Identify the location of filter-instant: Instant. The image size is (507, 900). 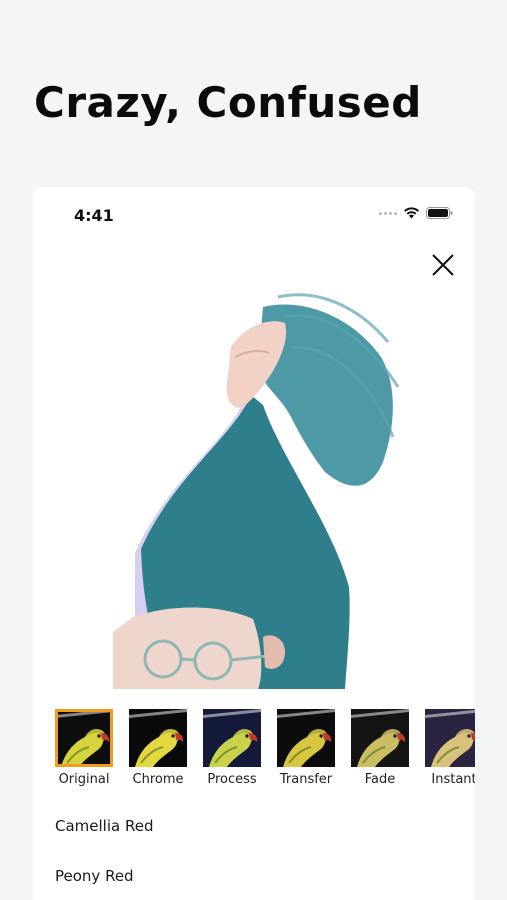
(449, 748).